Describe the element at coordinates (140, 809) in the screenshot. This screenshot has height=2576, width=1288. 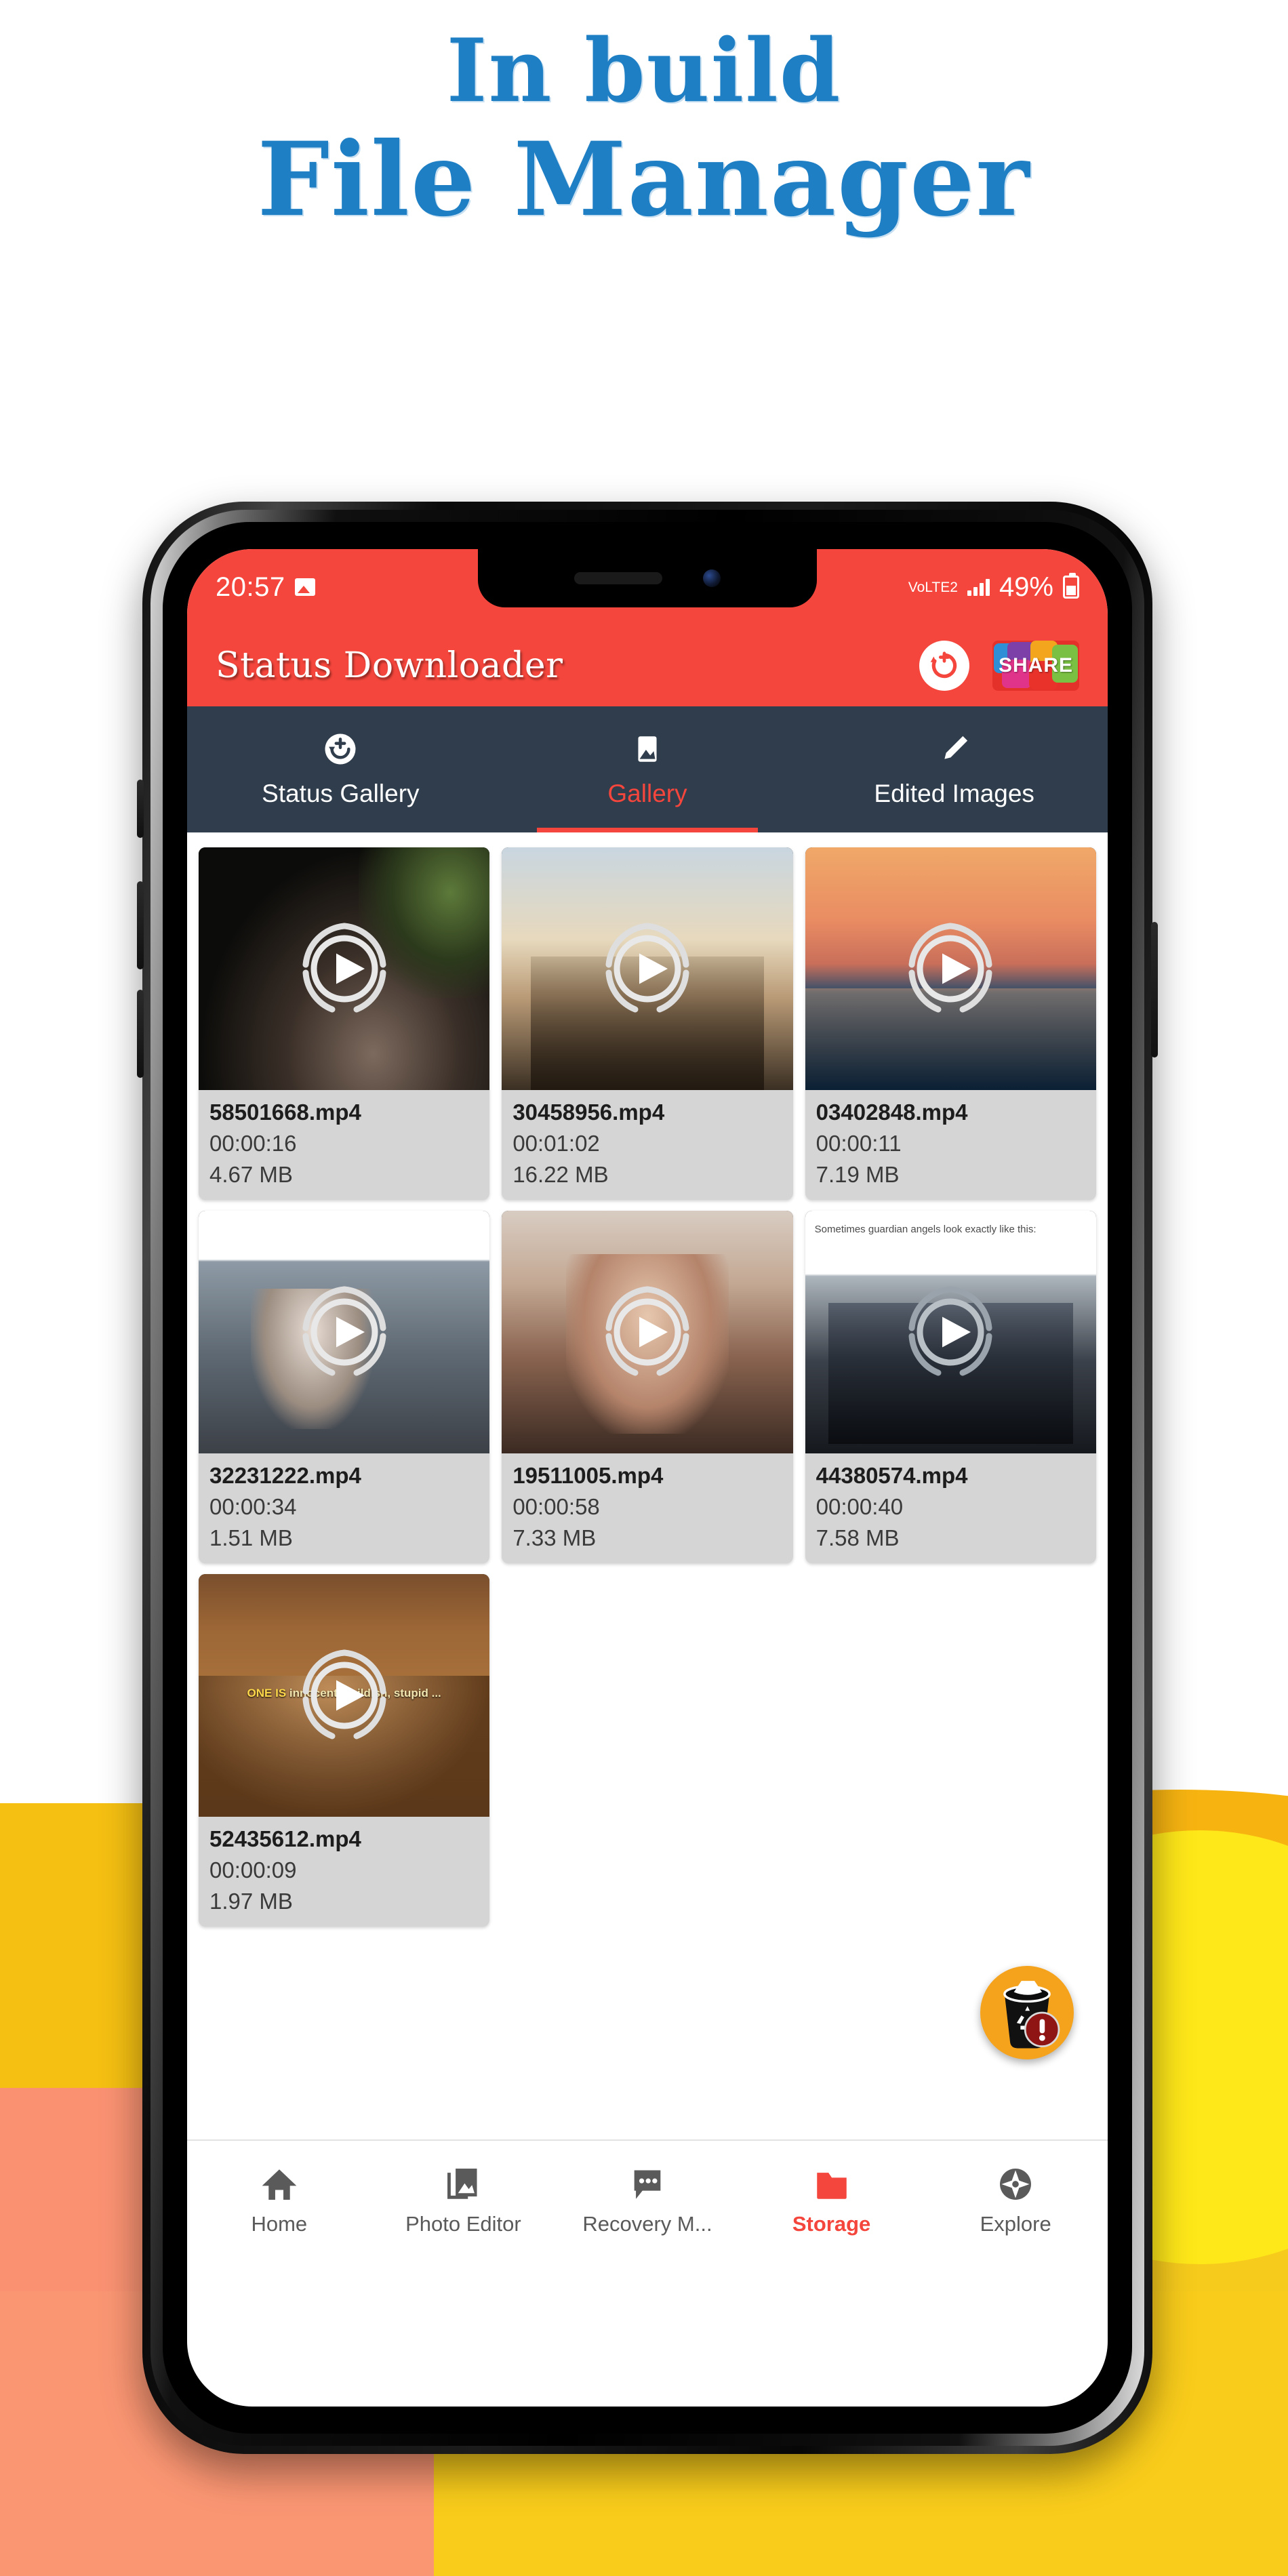
I see `phone-mute-button` at that location.